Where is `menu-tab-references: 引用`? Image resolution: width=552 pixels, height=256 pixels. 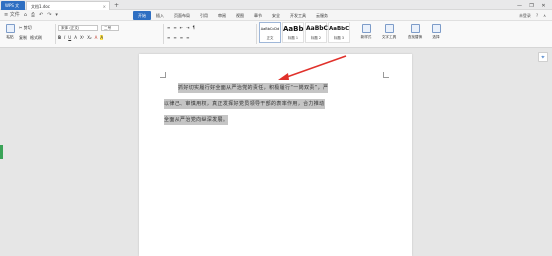 menu-tab-references: 引用 is located at coordinates (204, 15).